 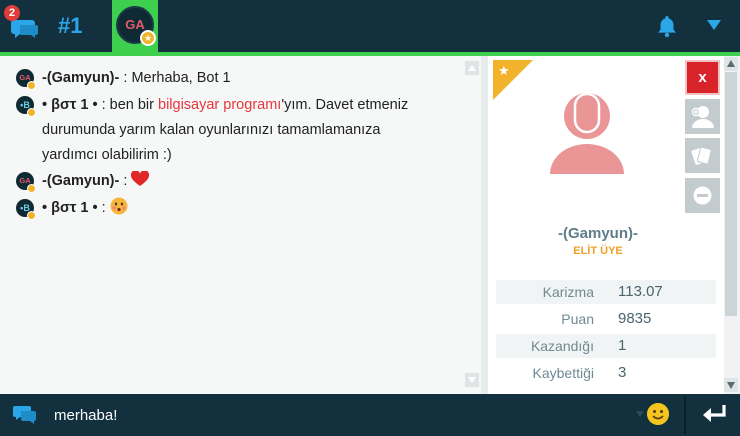 What do you see at coordinates (622, 372) in the screenshot?
I see `stat-value: 3` at bounding box center [622, 372].